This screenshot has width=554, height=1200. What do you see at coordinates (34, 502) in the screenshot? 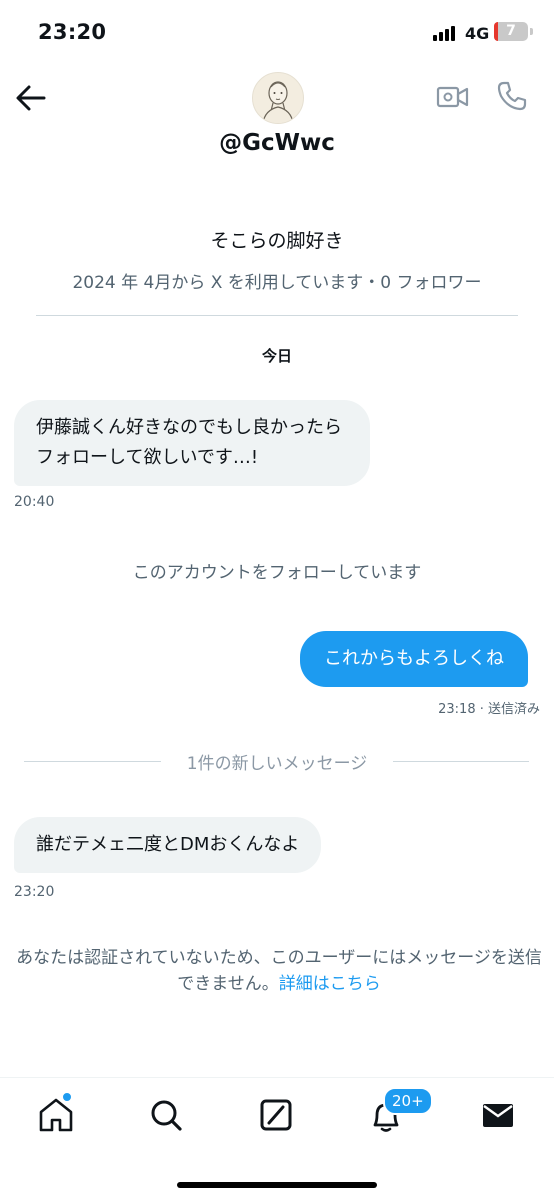
I see `message-timestamp: 20:40` at bounding box center [34, 502].